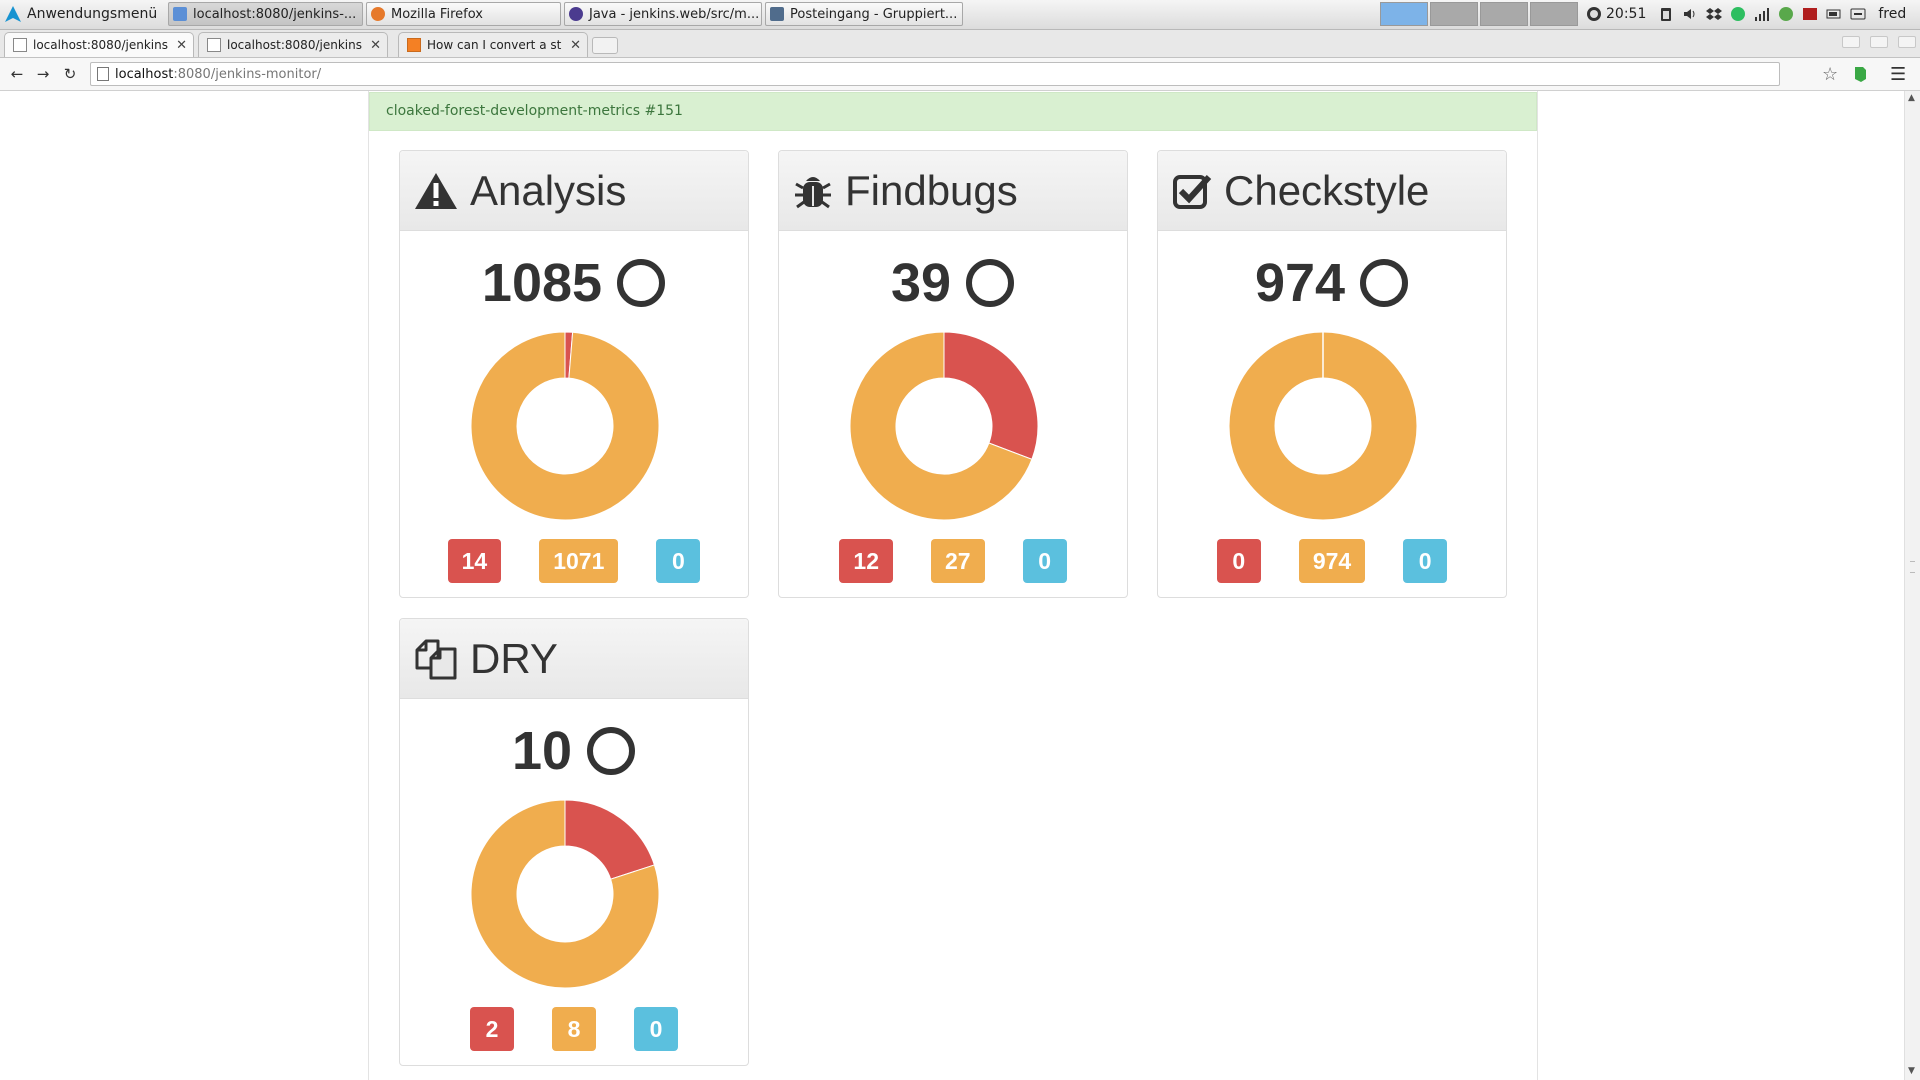 Image resolution: width=1920 pixels, height=1080 pixels. I want to click on eclipse-icon, so click(576, 14).